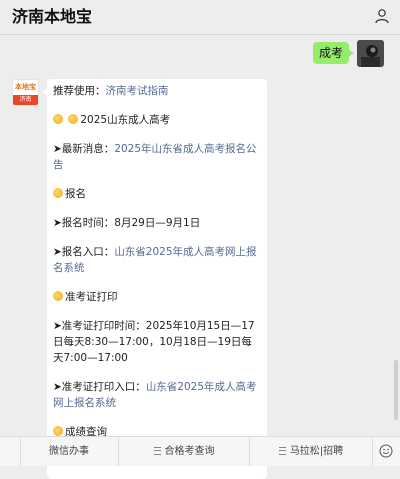  I want to click on recommend-label: 推荐使用：, so click(79, 91).